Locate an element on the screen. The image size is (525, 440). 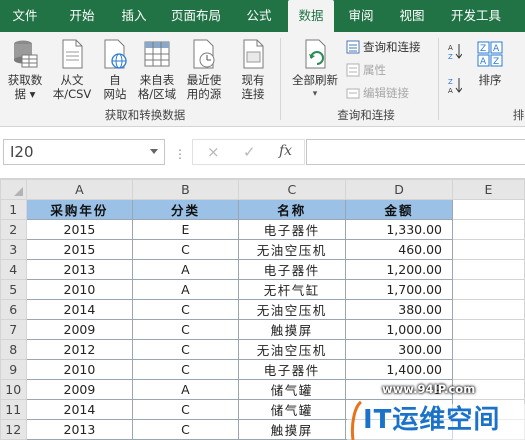
enter-icon: ✓ is located at coordinates (249, 152).